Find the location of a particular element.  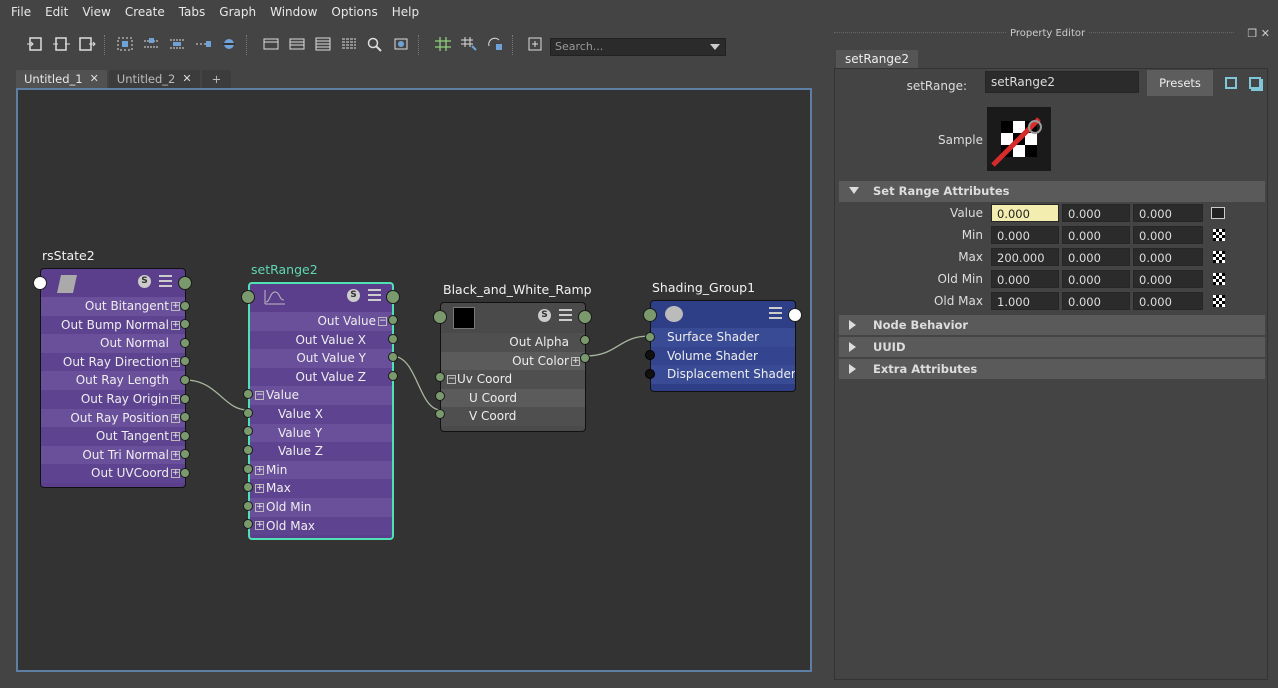

graph-layout-icon is located at coordinates (203, 44).